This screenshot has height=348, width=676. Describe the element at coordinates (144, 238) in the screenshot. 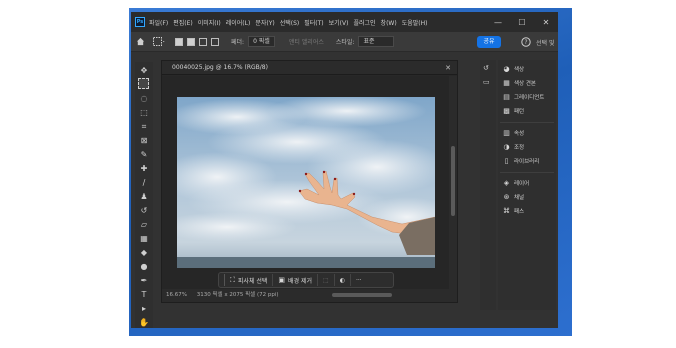

I see `gradient-tool-icon: ▦` at that location.